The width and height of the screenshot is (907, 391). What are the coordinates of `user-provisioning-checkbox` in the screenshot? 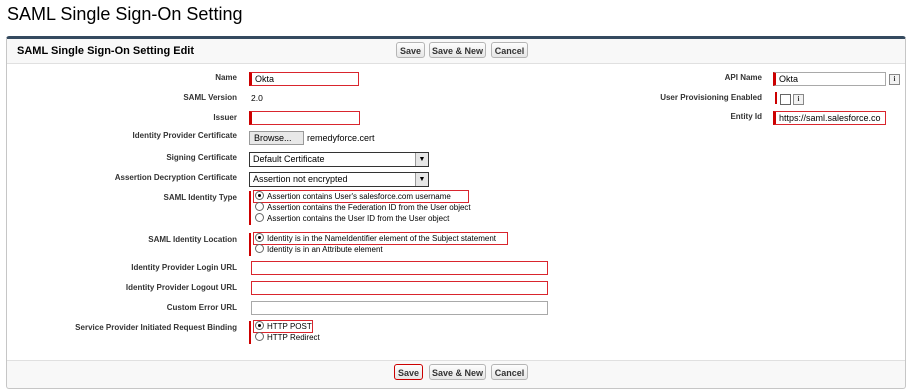 It's located at (785, 99).